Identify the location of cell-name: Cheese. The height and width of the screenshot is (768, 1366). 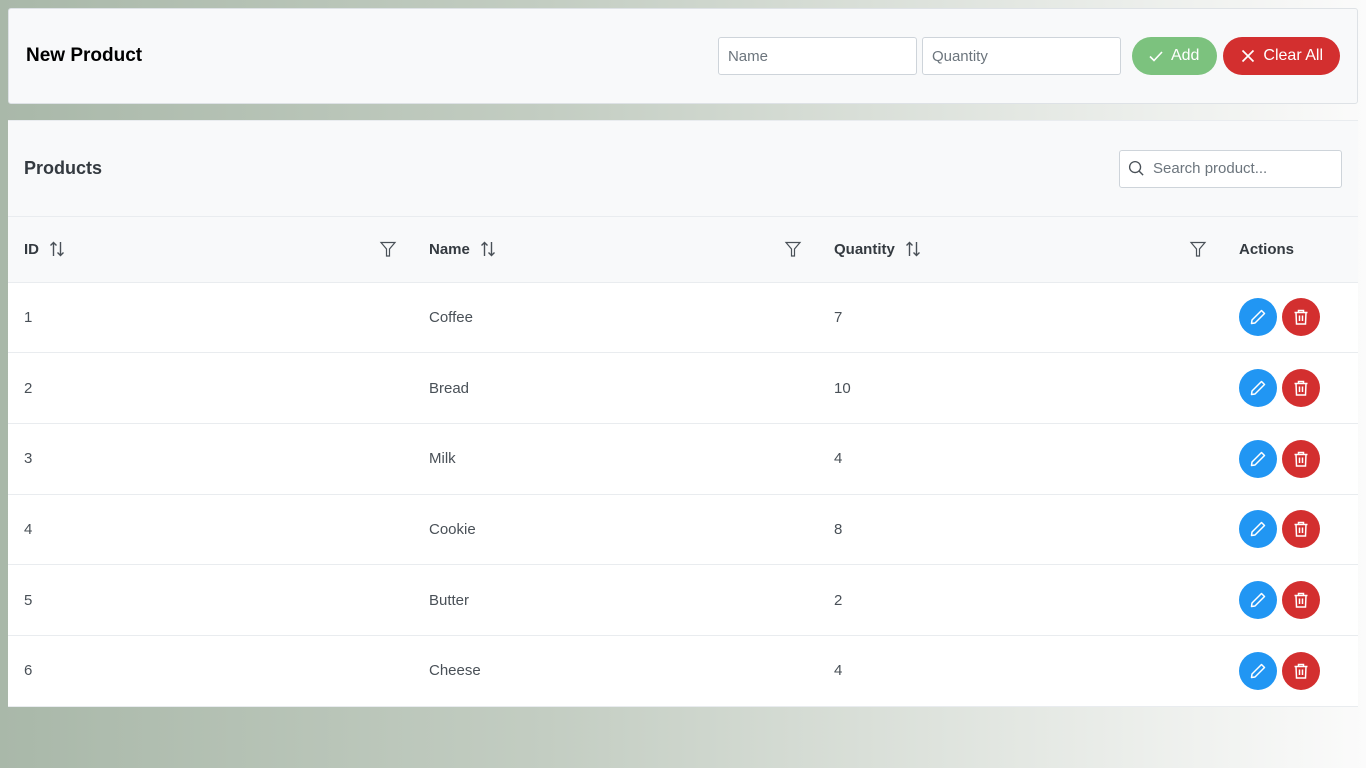
(615, 671).